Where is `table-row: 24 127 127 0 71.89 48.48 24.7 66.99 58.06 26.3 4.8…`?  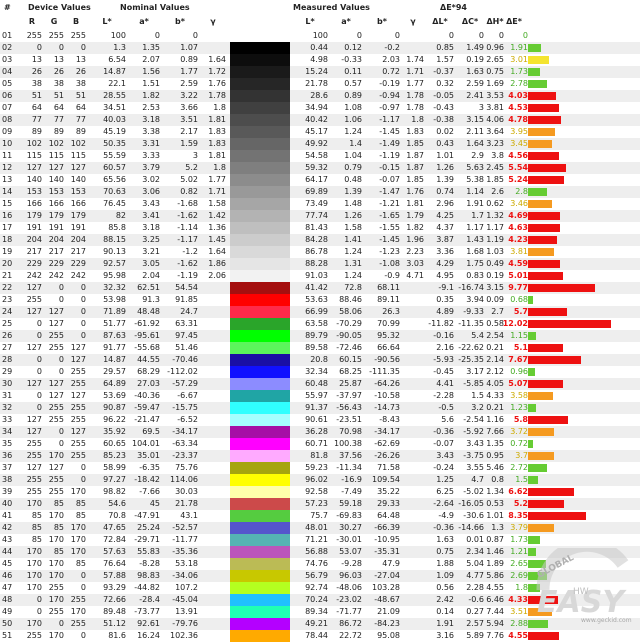 table-row: 24 127 127 0 71.89 48.48 24.7 66.99 58.06 26.3 4.8… is located at coordinates (320, 312).